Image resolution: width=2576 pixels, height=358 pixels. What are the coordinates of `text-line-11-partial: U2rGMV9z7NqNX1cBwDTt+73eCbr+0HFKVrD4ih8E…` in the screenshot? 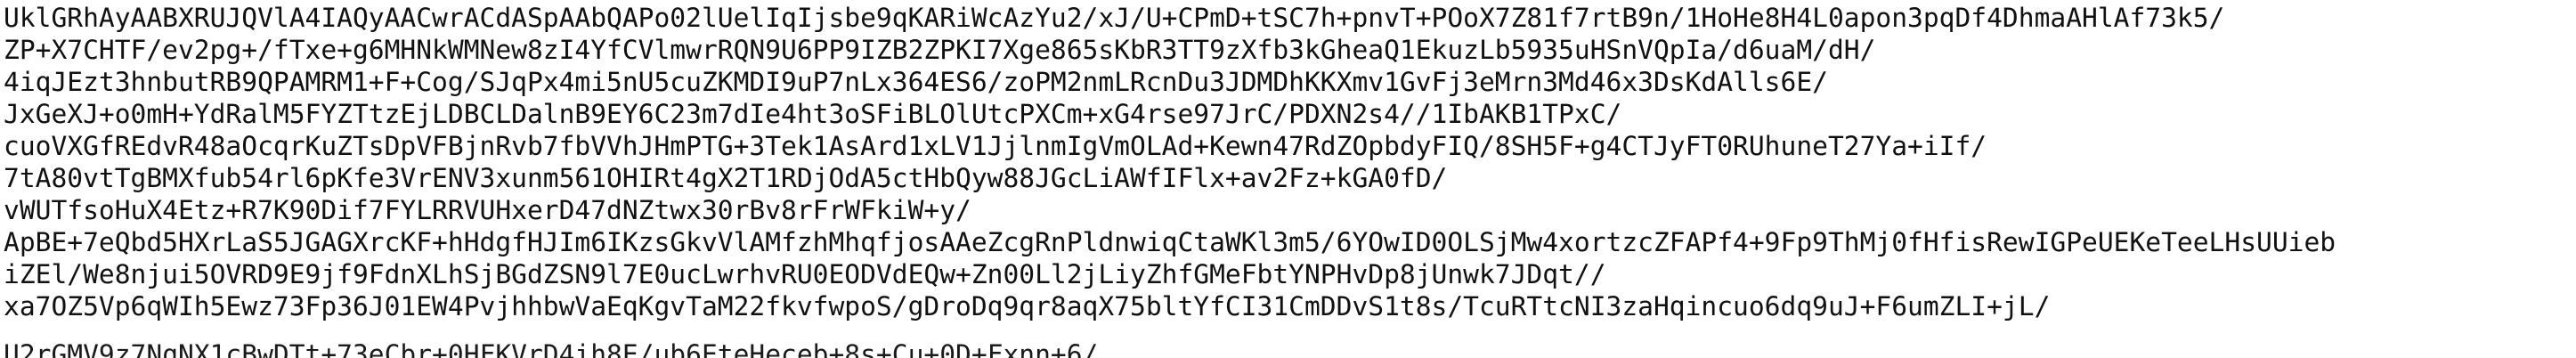 It's located at (551, 348).